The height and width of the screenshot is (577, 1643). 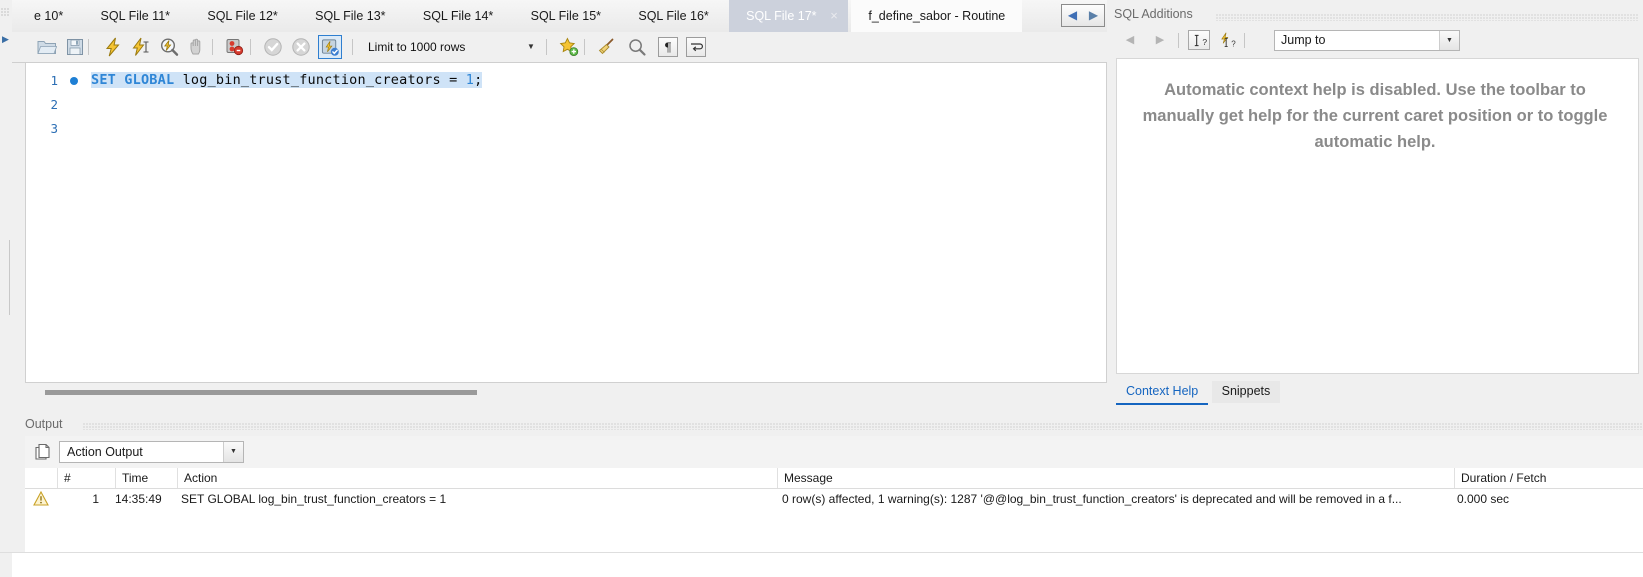 I want to click on save-snippet-button, so click(x=569, y=47).